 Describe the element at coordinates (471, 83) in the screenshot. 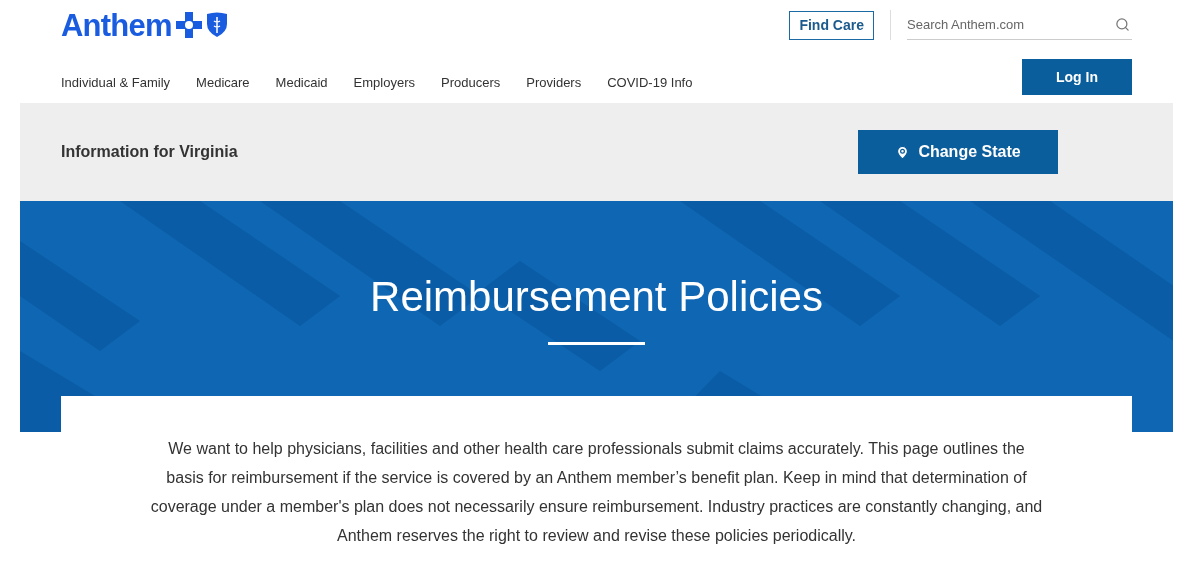

I see `nav-link: Producers` at that location.